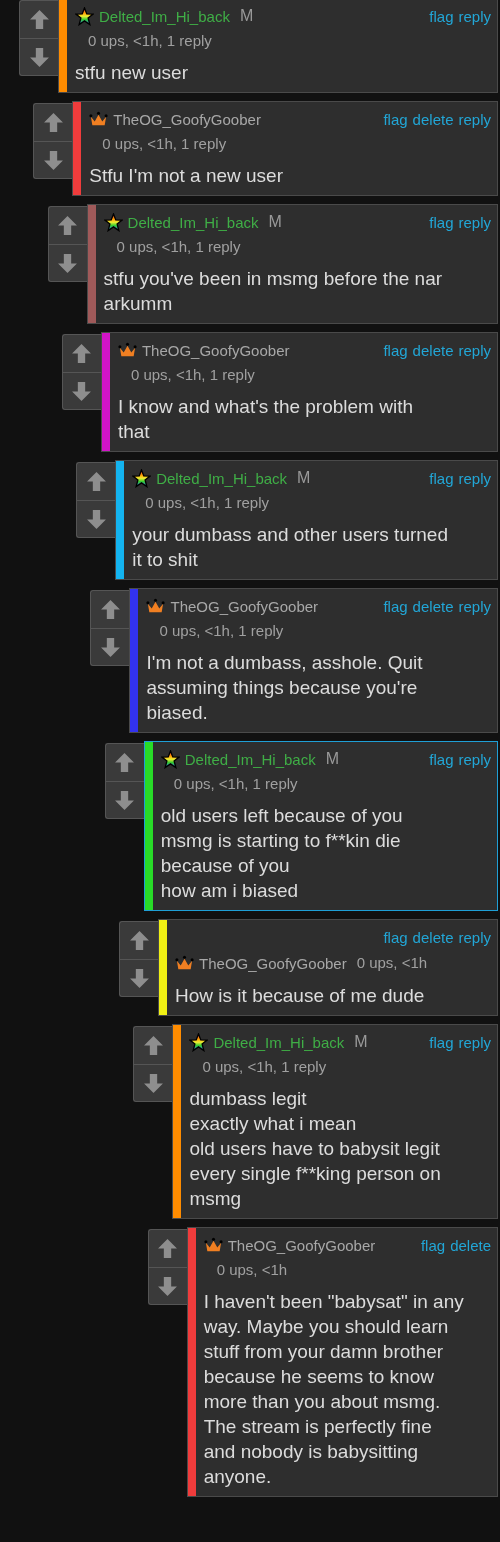  Describe the element at coordinates (132, 73) in the screenshot. I see `comment-text: stfu new user` at that location.